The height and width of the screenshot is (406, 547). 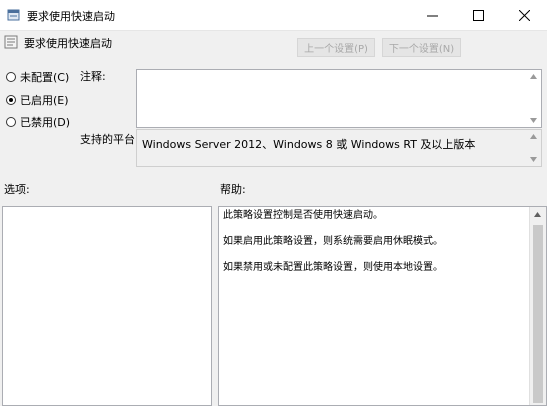 I want to click on setting-title: 要求使用快速启动, so click(x=68, y=43).